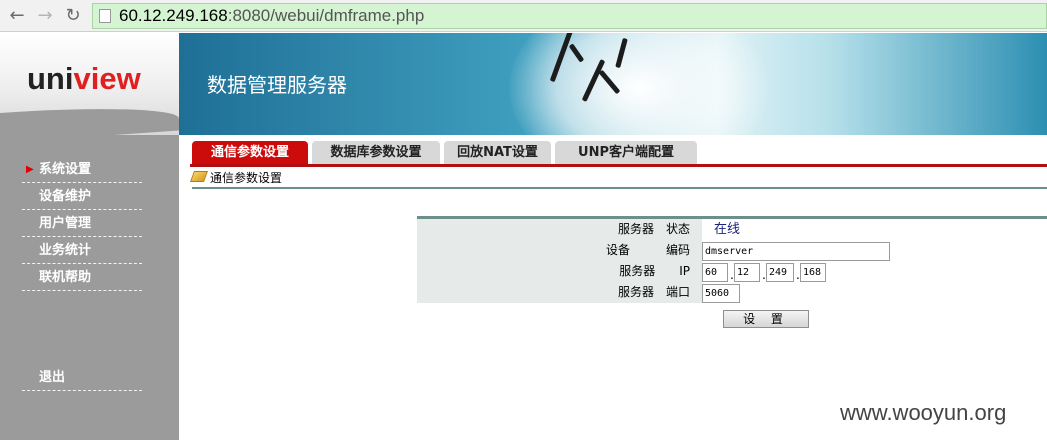  Describe the element at coordinates (559, 229) in the screenshot. I see `status-label: 服务器 状态` at that location.